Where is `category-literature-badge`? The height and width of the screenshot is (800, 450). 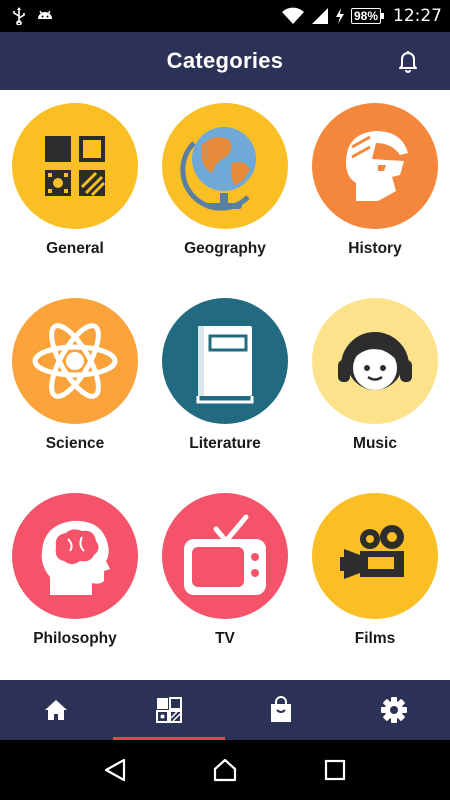
category-literature-badge is located at coordinates (225, 361).